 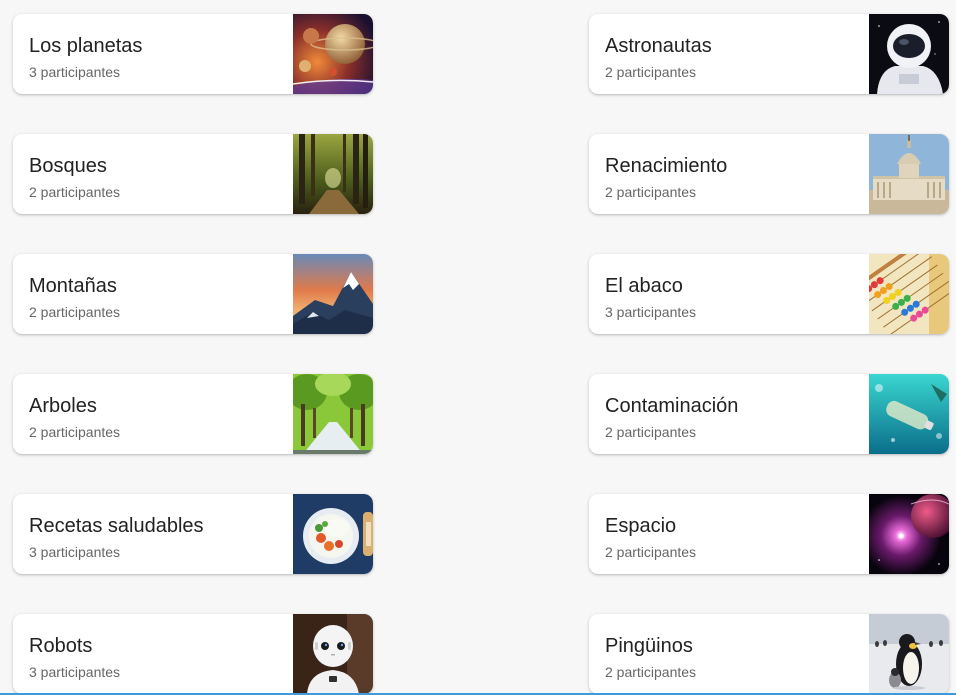 What do you see at coordinates (159, 177) in the screenshot?
I see `card-text: Bosques 2 participantes` at bounding box center [159, 177].